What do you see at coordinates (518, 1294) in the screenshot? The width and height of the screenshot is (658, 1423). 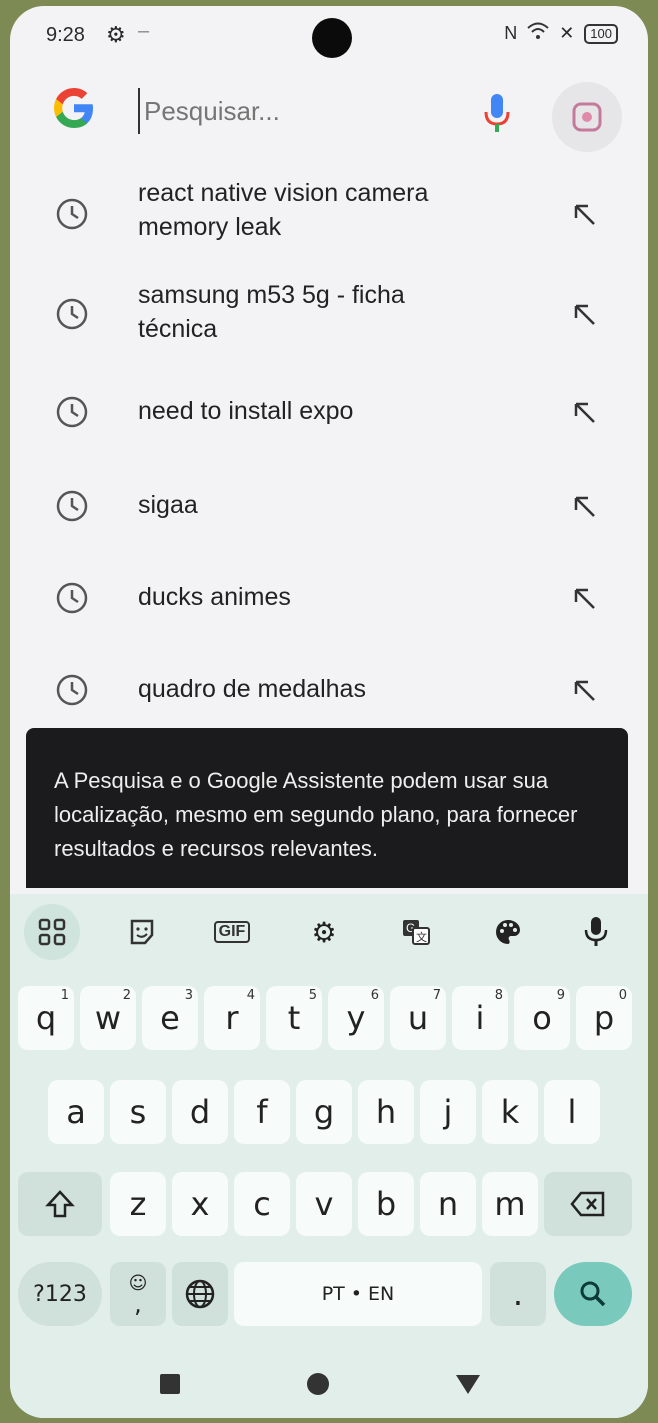 I see `period-key: .` at bounding box center [518, 1294].